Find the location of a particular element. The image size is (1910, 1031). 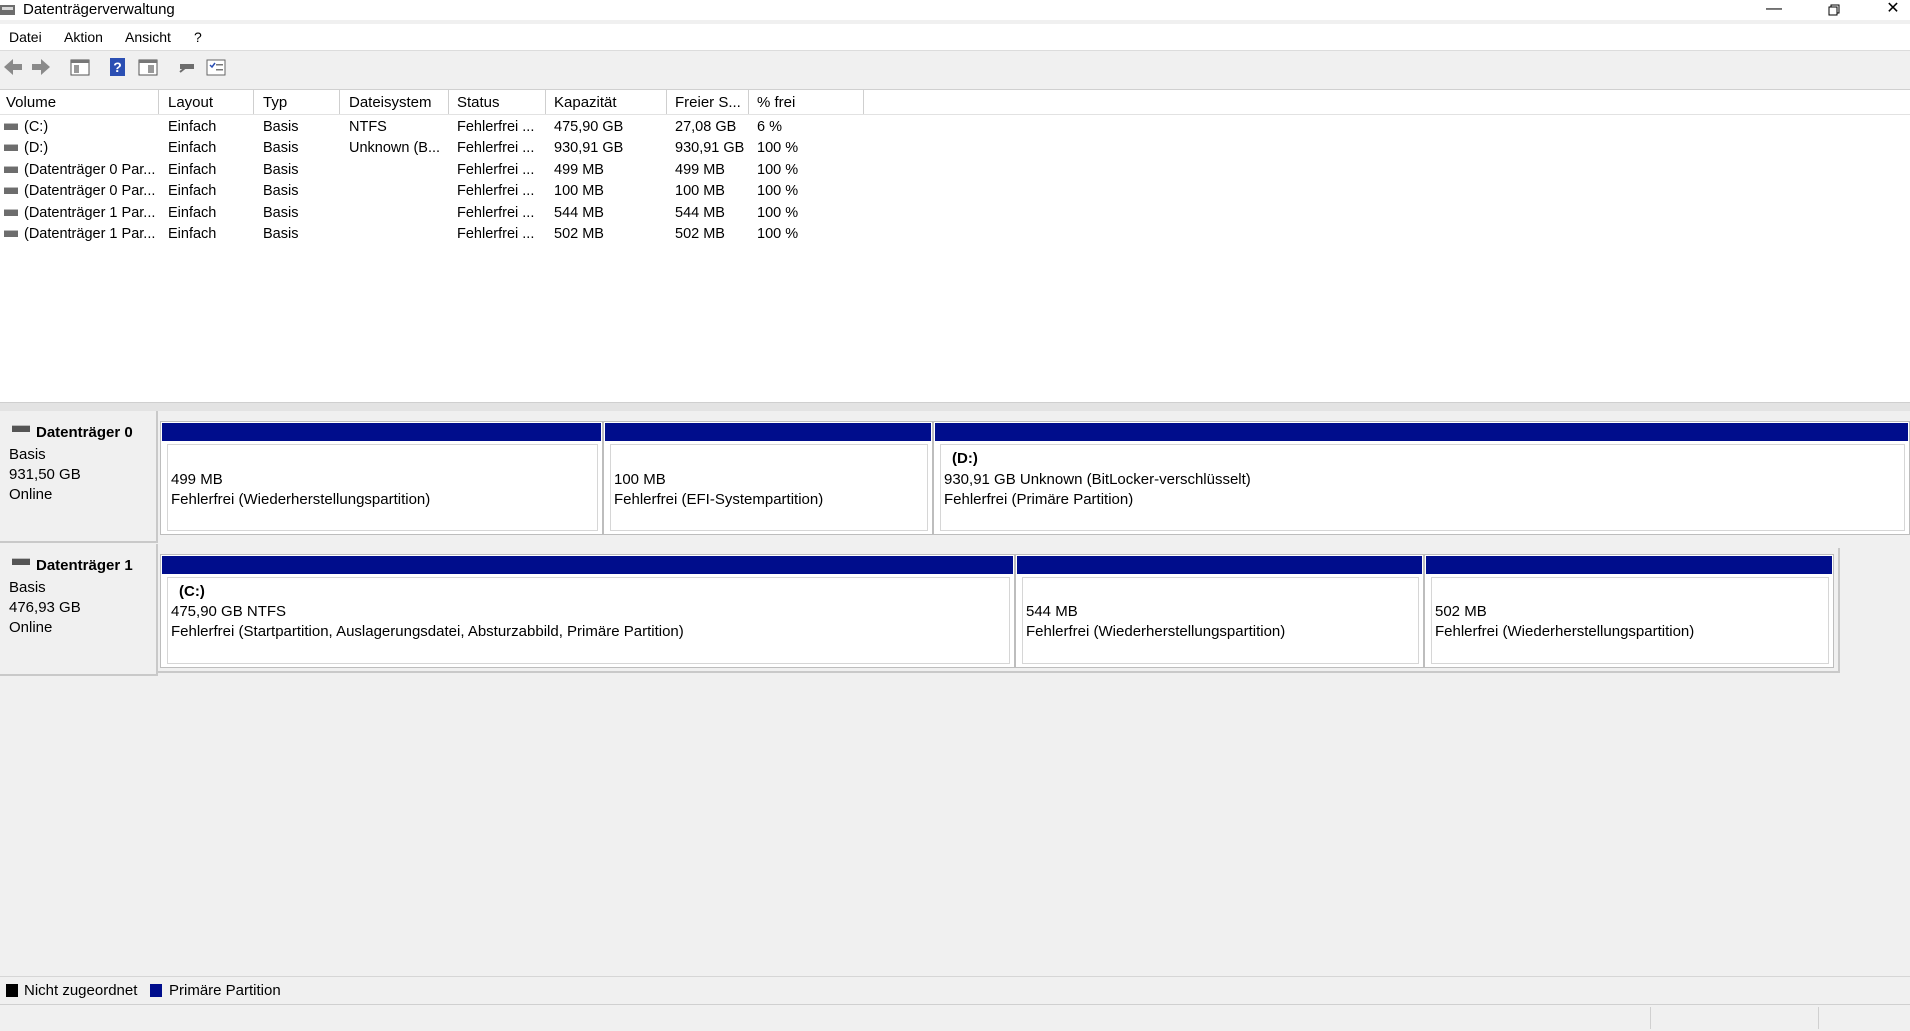

partition-size: 499 MB is located at coordinates (197, 479).